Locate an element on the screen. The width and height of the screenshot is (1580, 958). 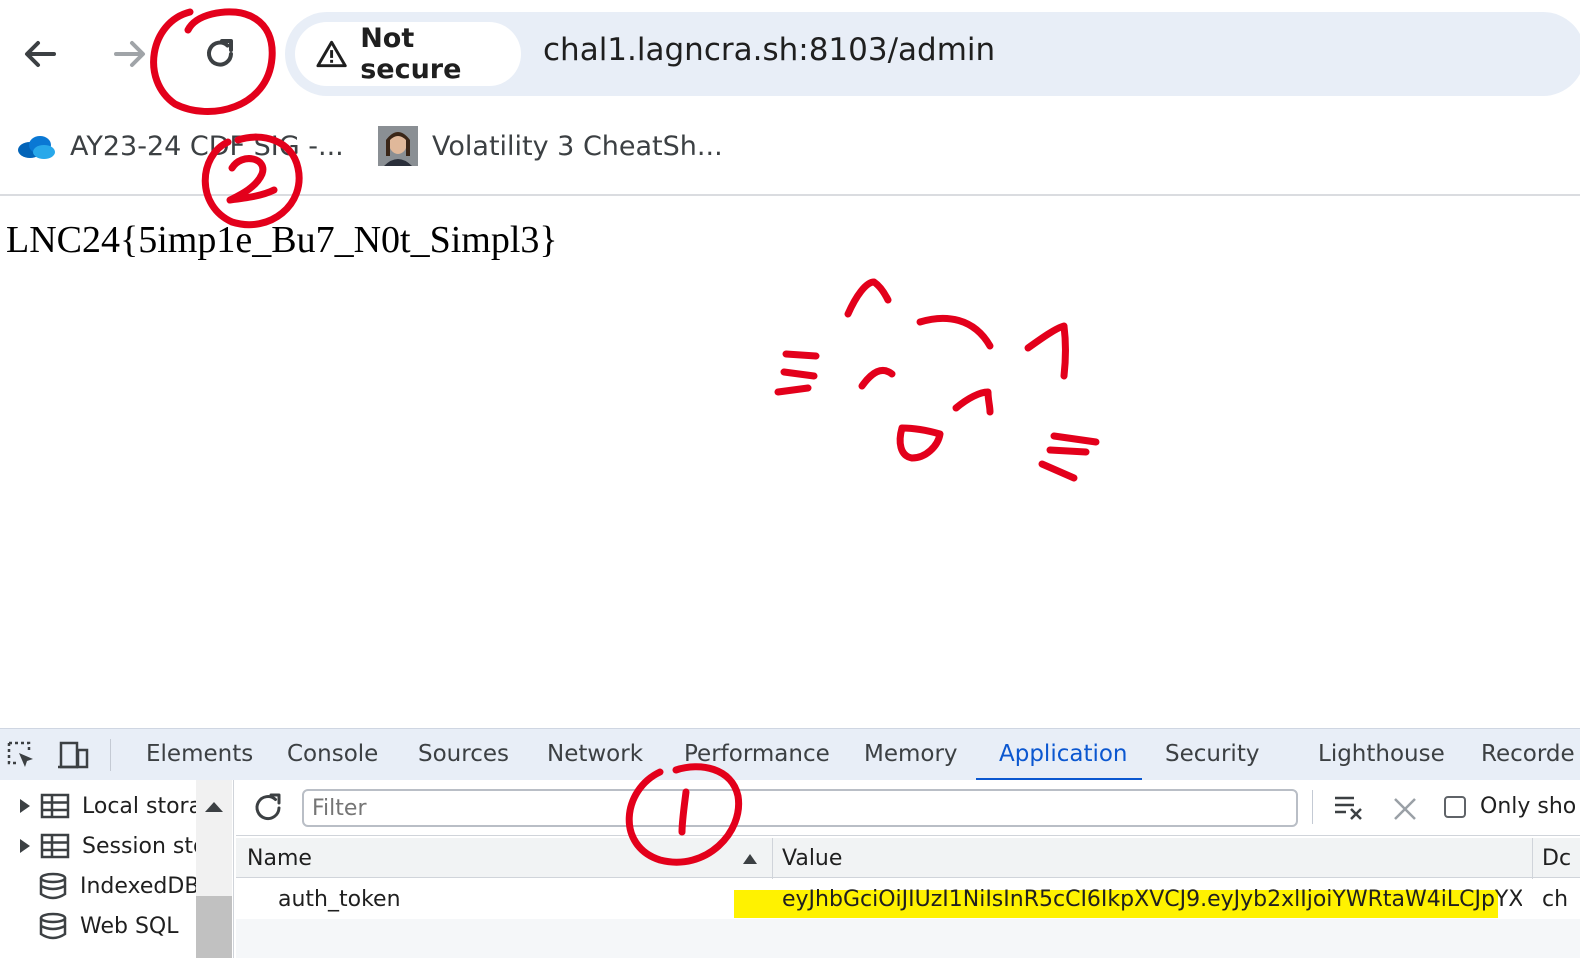
doodle-whiskers-left is located at coordinates (797, 373).